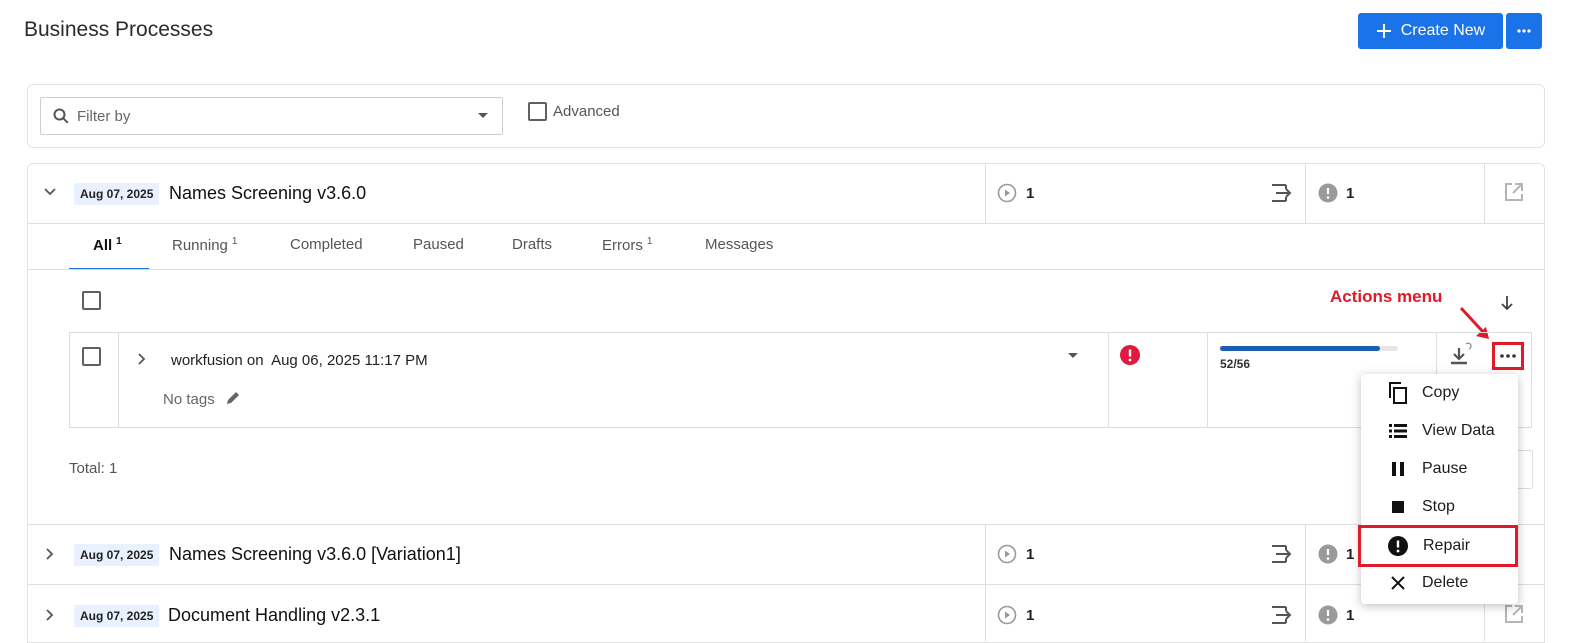 This screenshot has width=1583, height=643. I want to click on actions-dropdown-menu: Copy View Data Pause Stop Delete, so click(1439, 489).